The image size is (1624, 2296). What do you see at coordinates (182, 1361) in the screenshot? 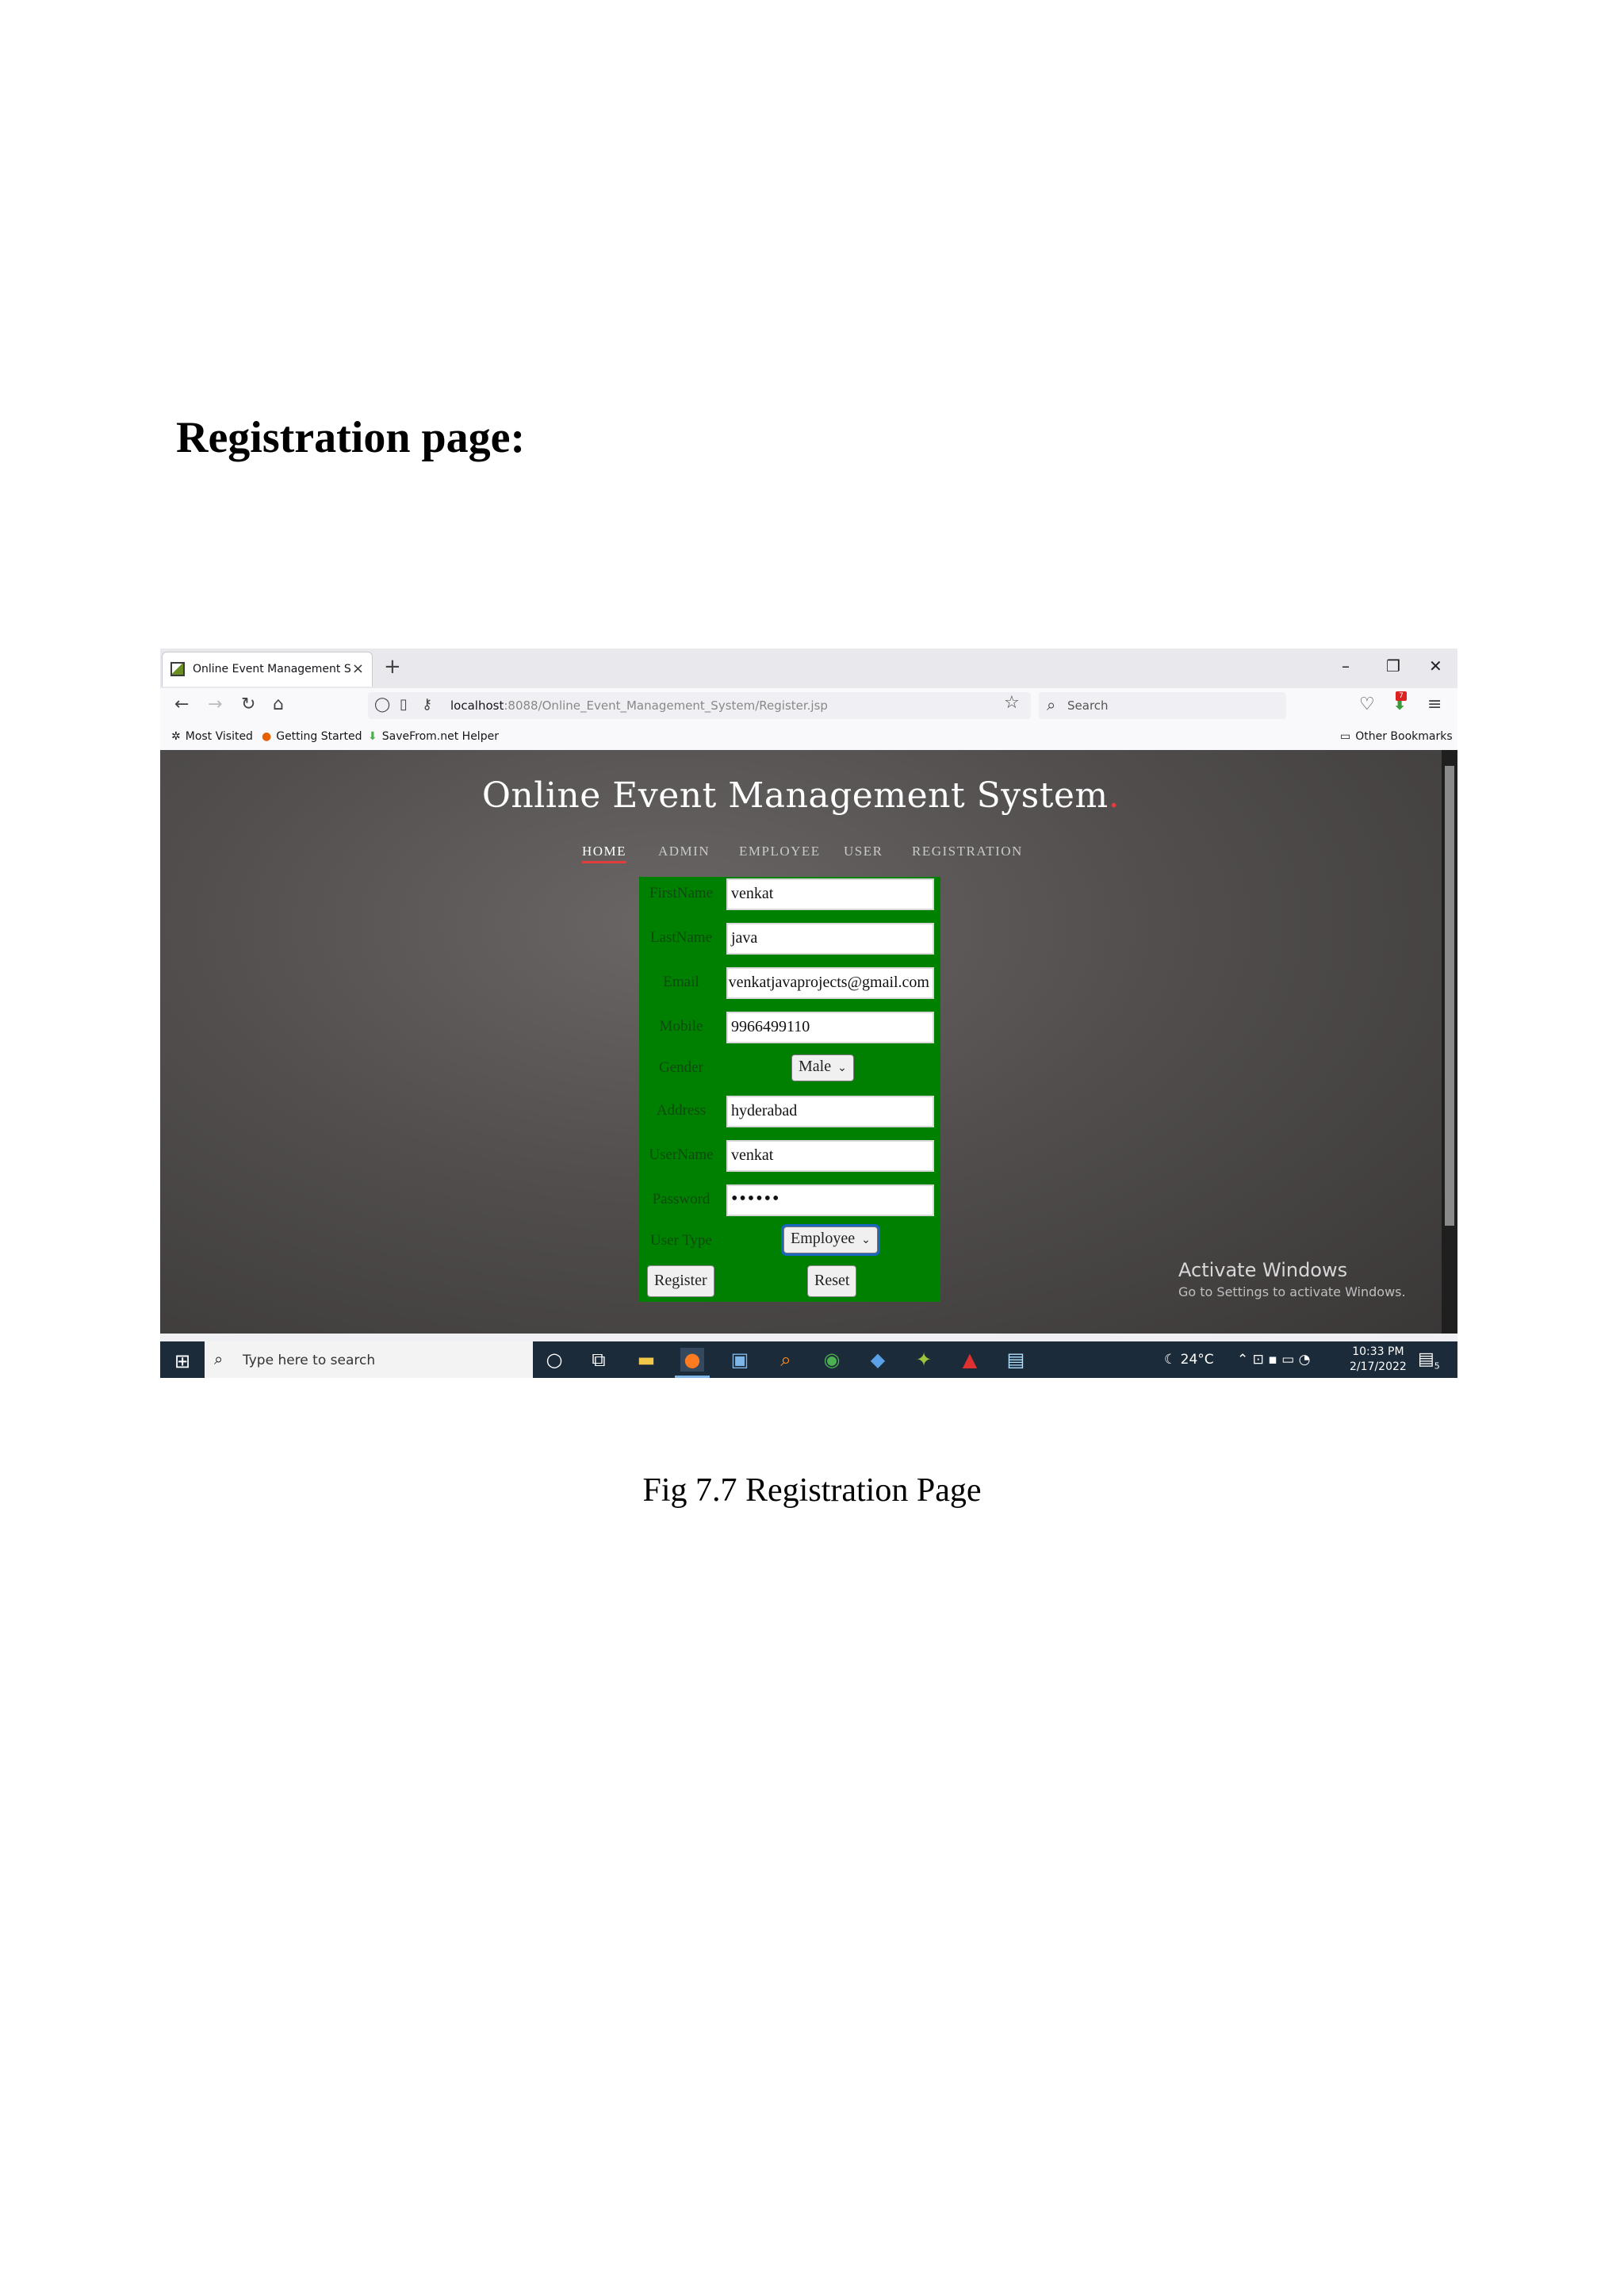
I see `windows-start-icon: ⊞` at bounding box center [182, 1361].